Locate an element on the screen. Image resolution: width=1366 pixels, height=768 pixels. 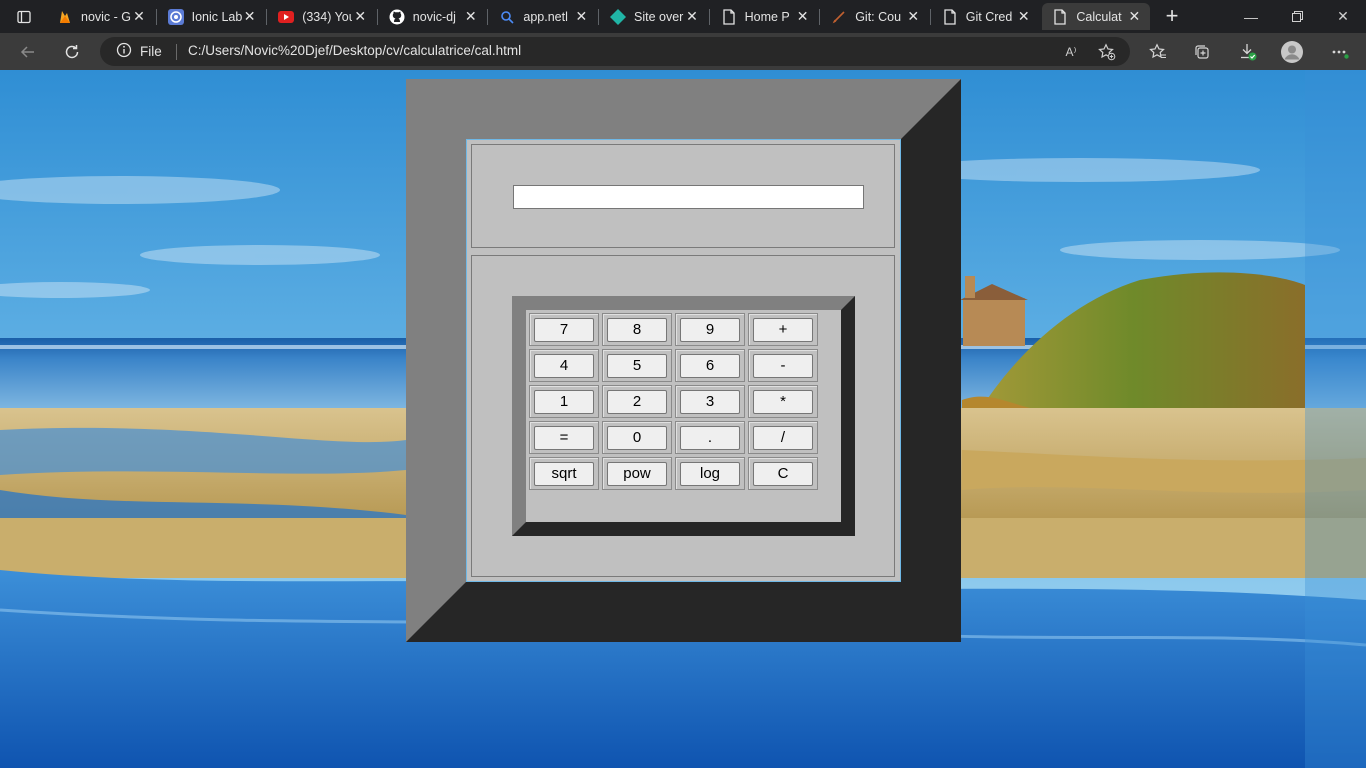
close-window-button: ✕ is located at coordinates (1343, 16).